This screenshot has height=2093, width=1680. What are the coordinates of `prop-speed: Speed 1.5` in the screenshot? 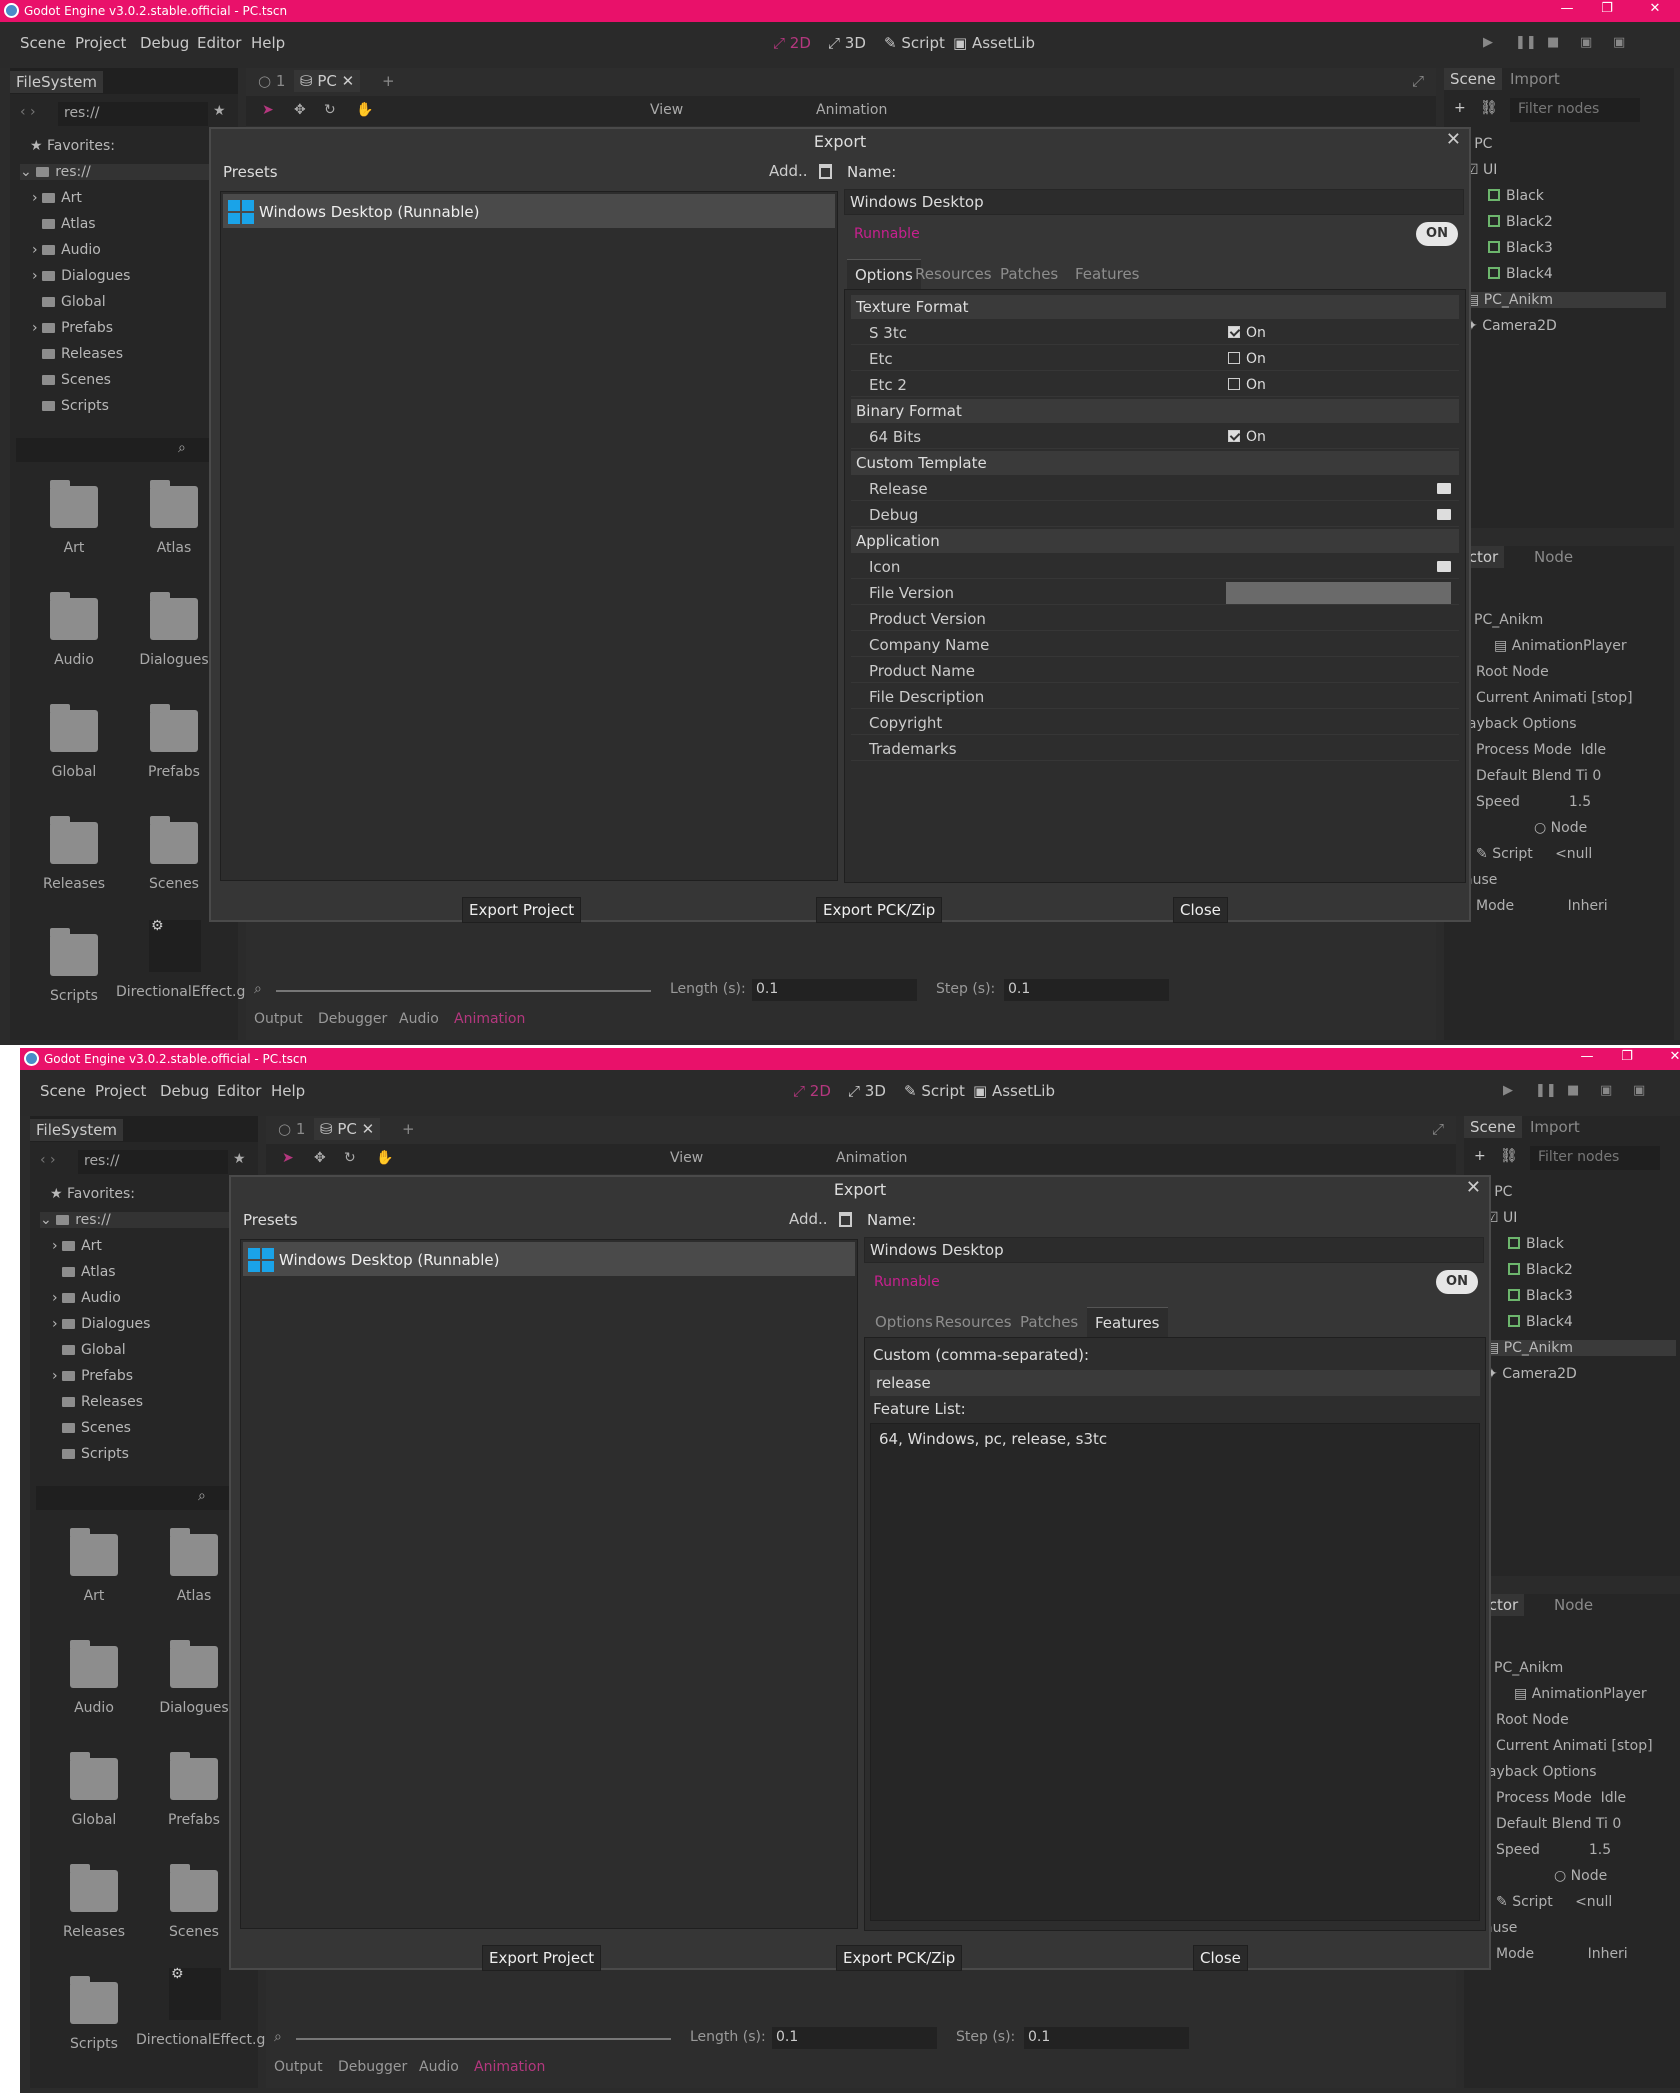 It's located at (1533, 802).